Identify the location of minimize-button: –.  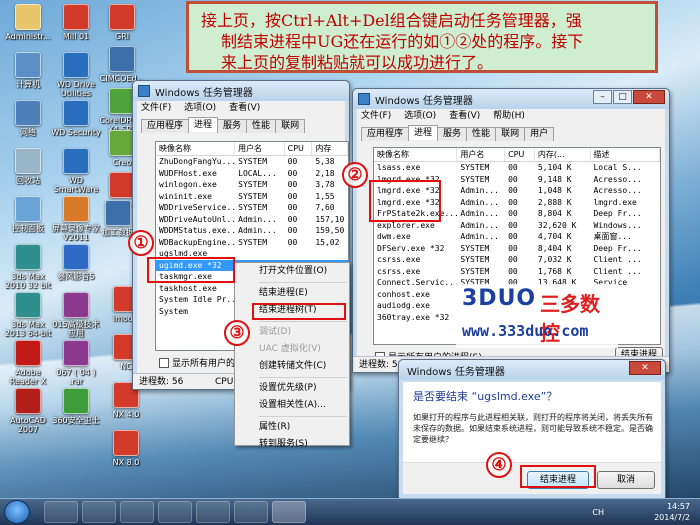
(602, 97).